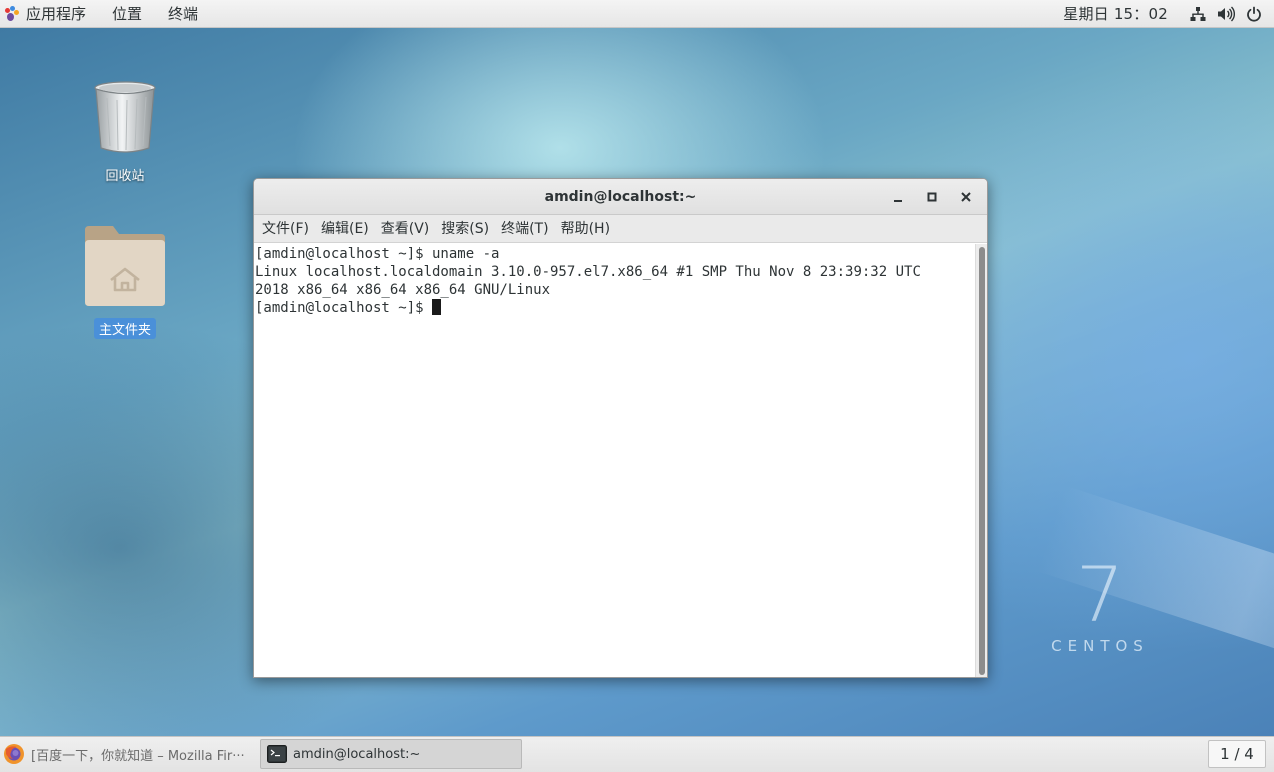  What do you see at coordinates (357, 754) in the screenshot?
I see `taskbar-terminal-label: amdin@localhost:~` at bounding box center [357, 754].